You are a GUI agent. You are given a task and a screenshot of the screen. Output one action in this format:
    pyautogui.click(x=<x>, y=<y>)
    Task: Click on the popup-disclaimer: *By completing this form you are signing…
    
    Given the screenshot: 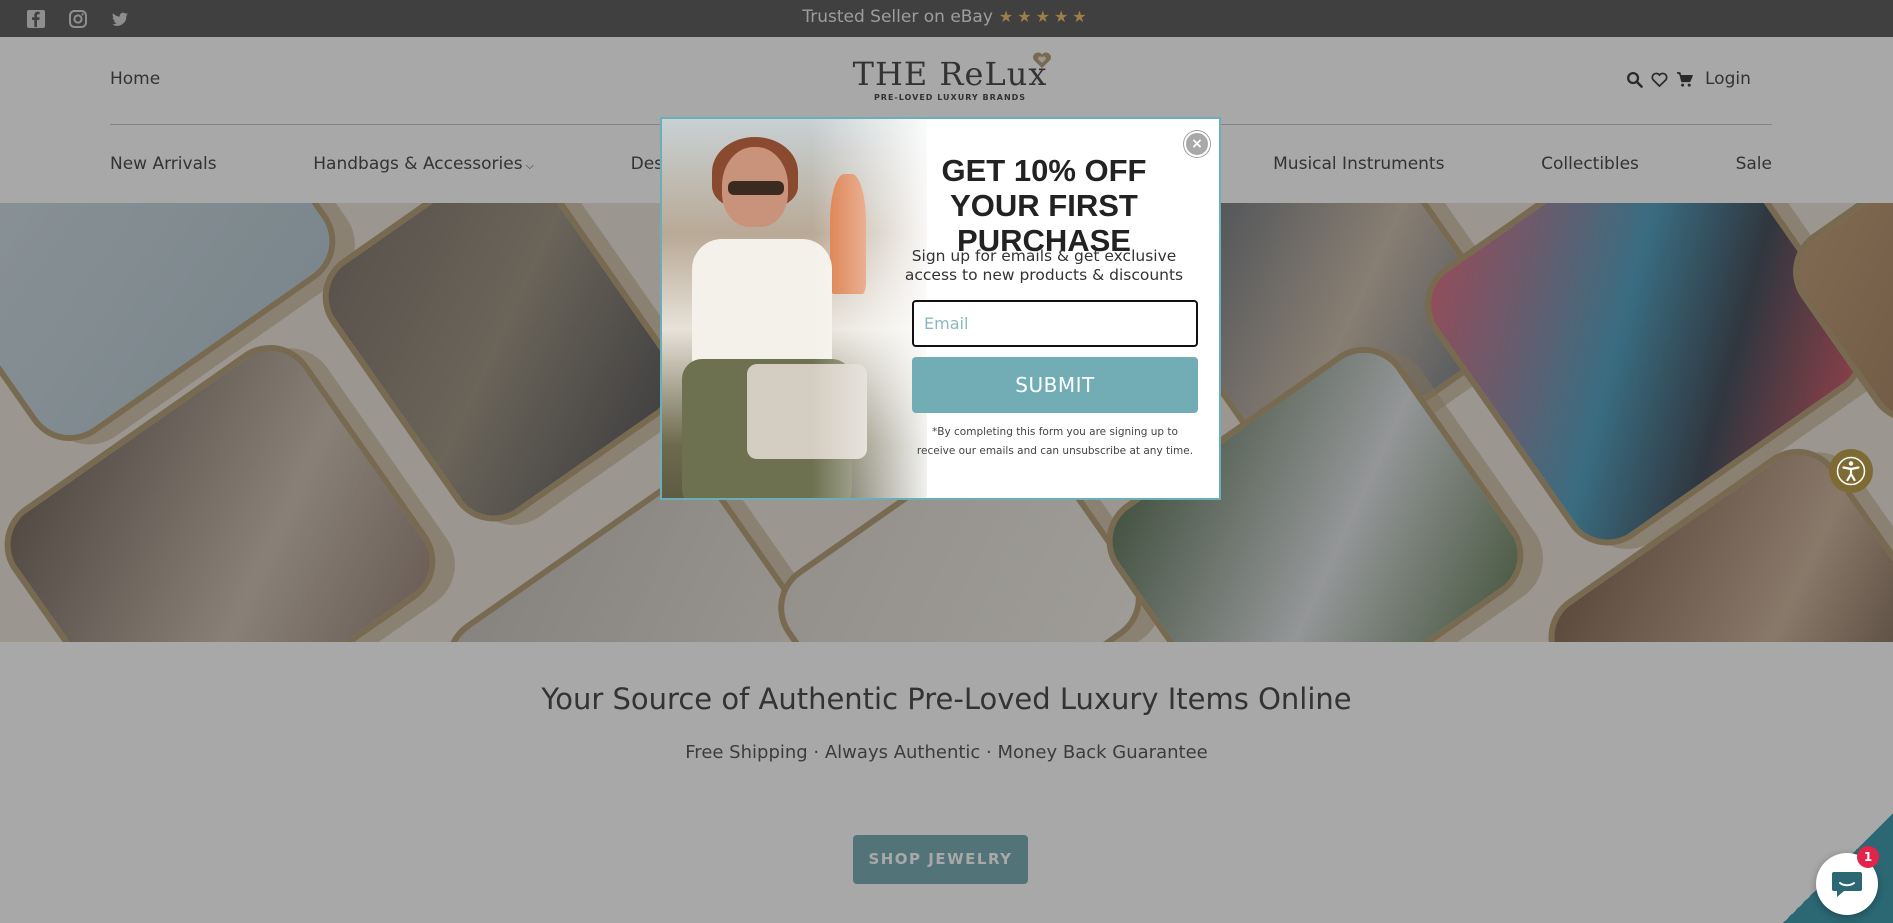 What is the action you would take?
    pyautogui.click(x=1055, y=441)
    